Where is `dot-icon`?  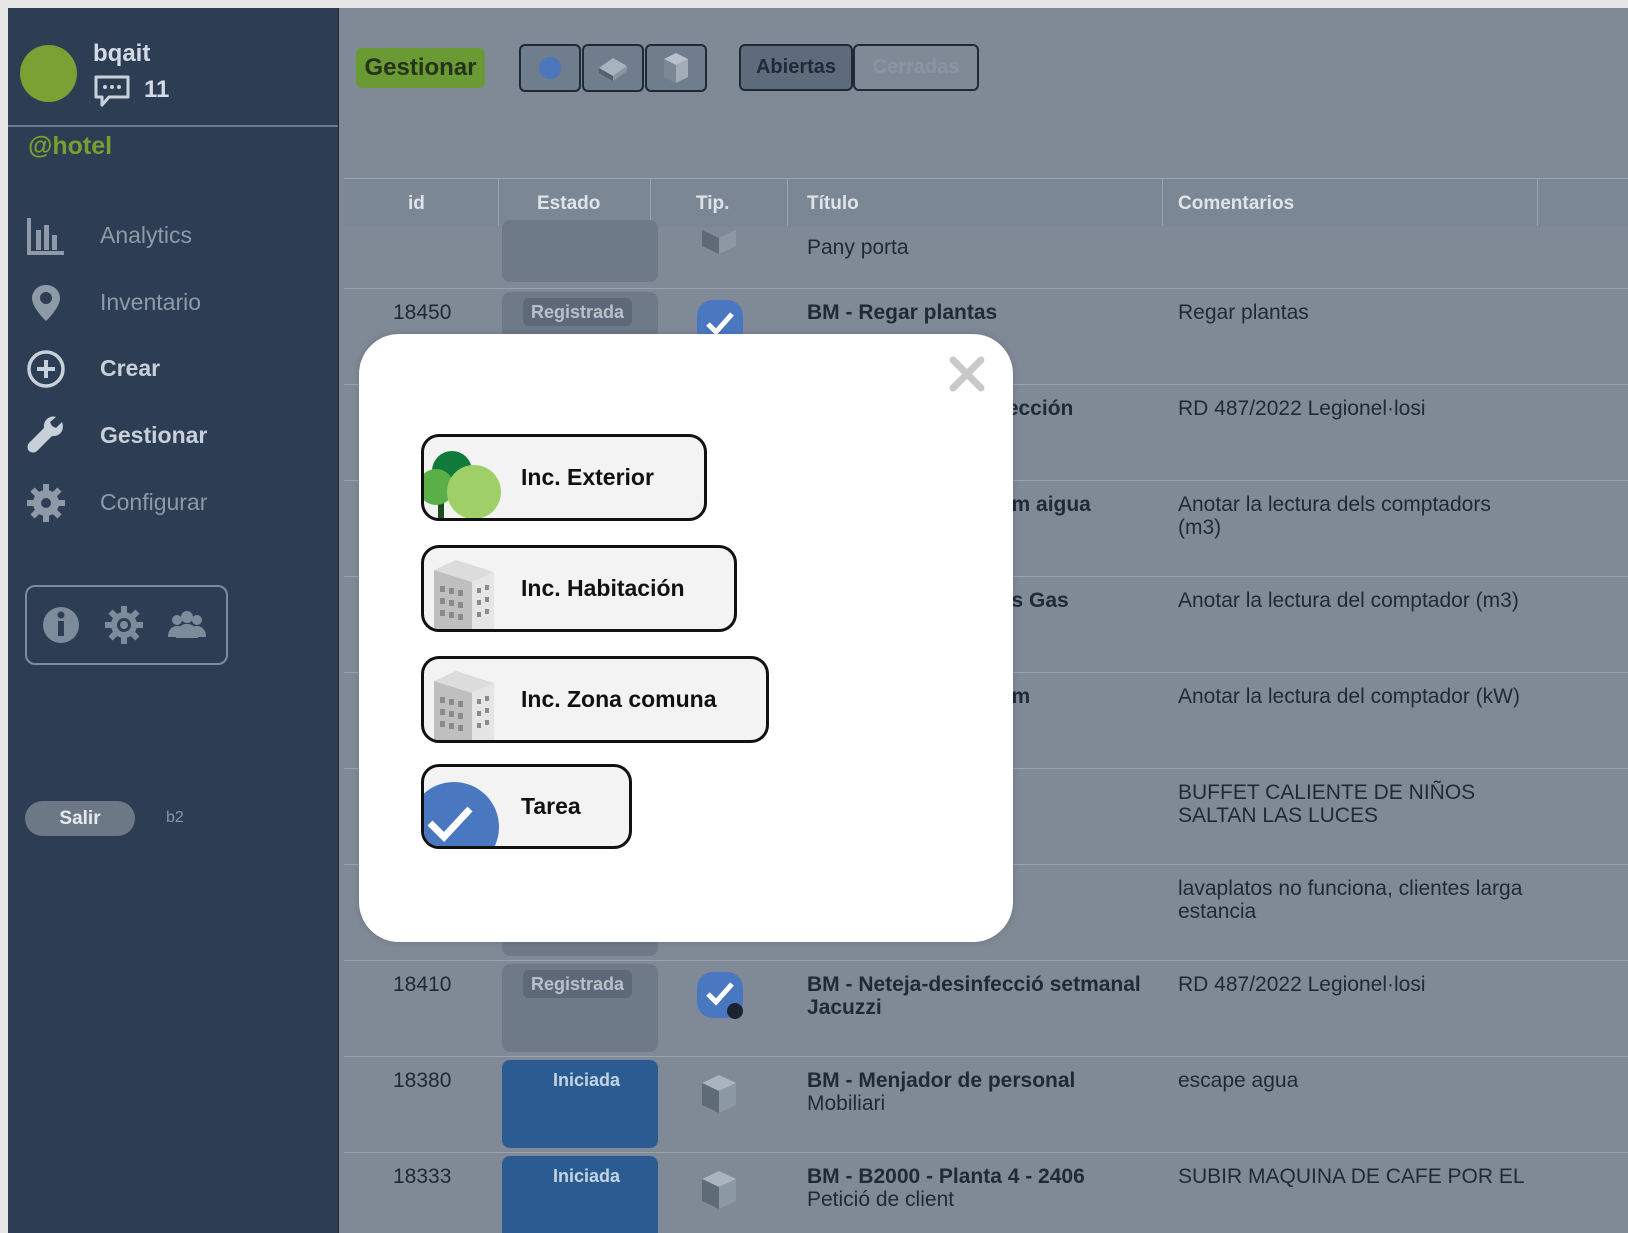
dot-icon is located at coordinates (550, 68).